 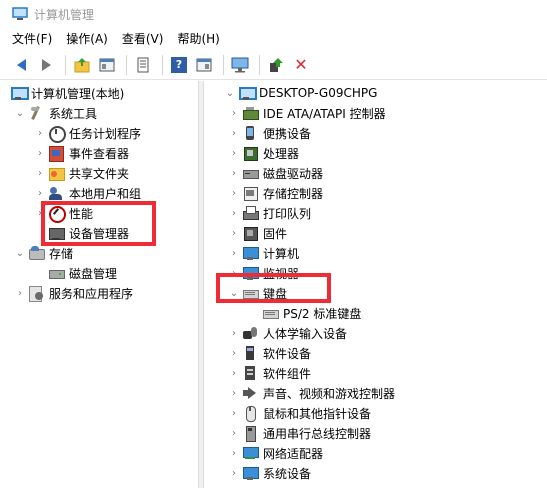 I want to click on device-category-system: › 系统设备, so click(x=269, y=473).